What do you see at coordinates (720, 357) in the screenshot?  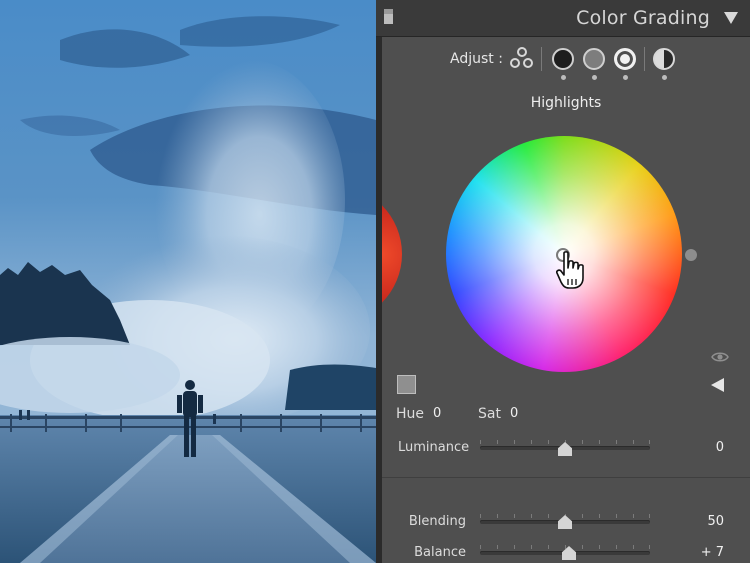 I see `eye-icon` at bounding box center [720, 357].